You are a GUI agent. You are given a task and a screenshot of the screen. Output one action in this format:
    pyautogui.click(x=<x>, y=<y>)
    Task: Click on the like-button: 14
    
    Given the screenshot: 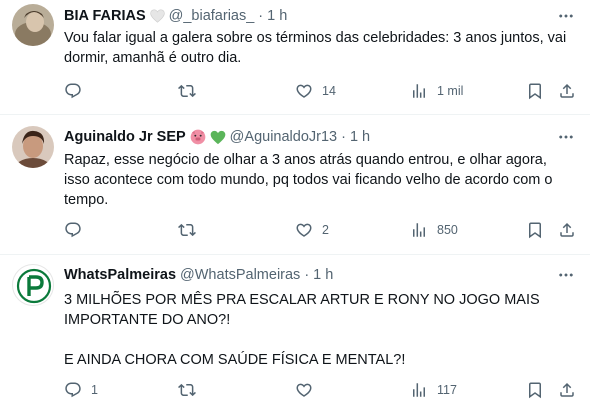 What is the action you would take?
    pyautogui.click(x=315, y=91)
    